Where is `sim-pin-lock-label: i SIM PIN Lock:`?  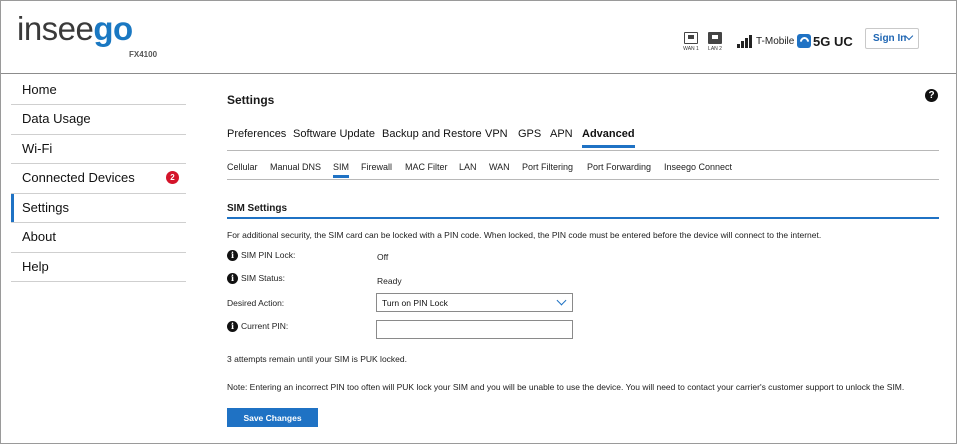 sim-pin-lock-label: i SIM PIN Lock: is located at coordinates (261, 256).